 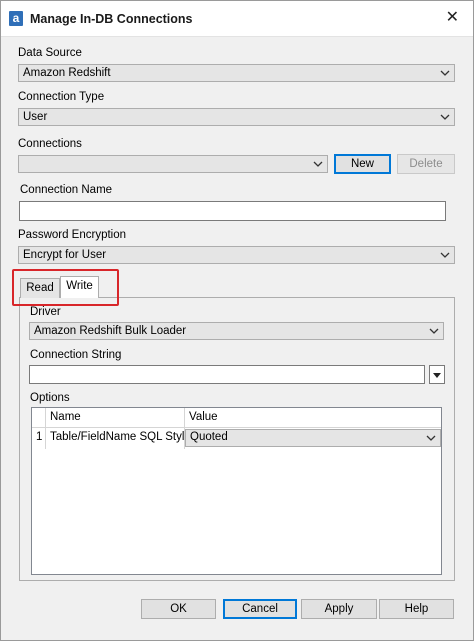 What do you see at coordinates (313, 417) in the screenshot?
I see `column-header-value: Value` at bounding box center [313, 417].